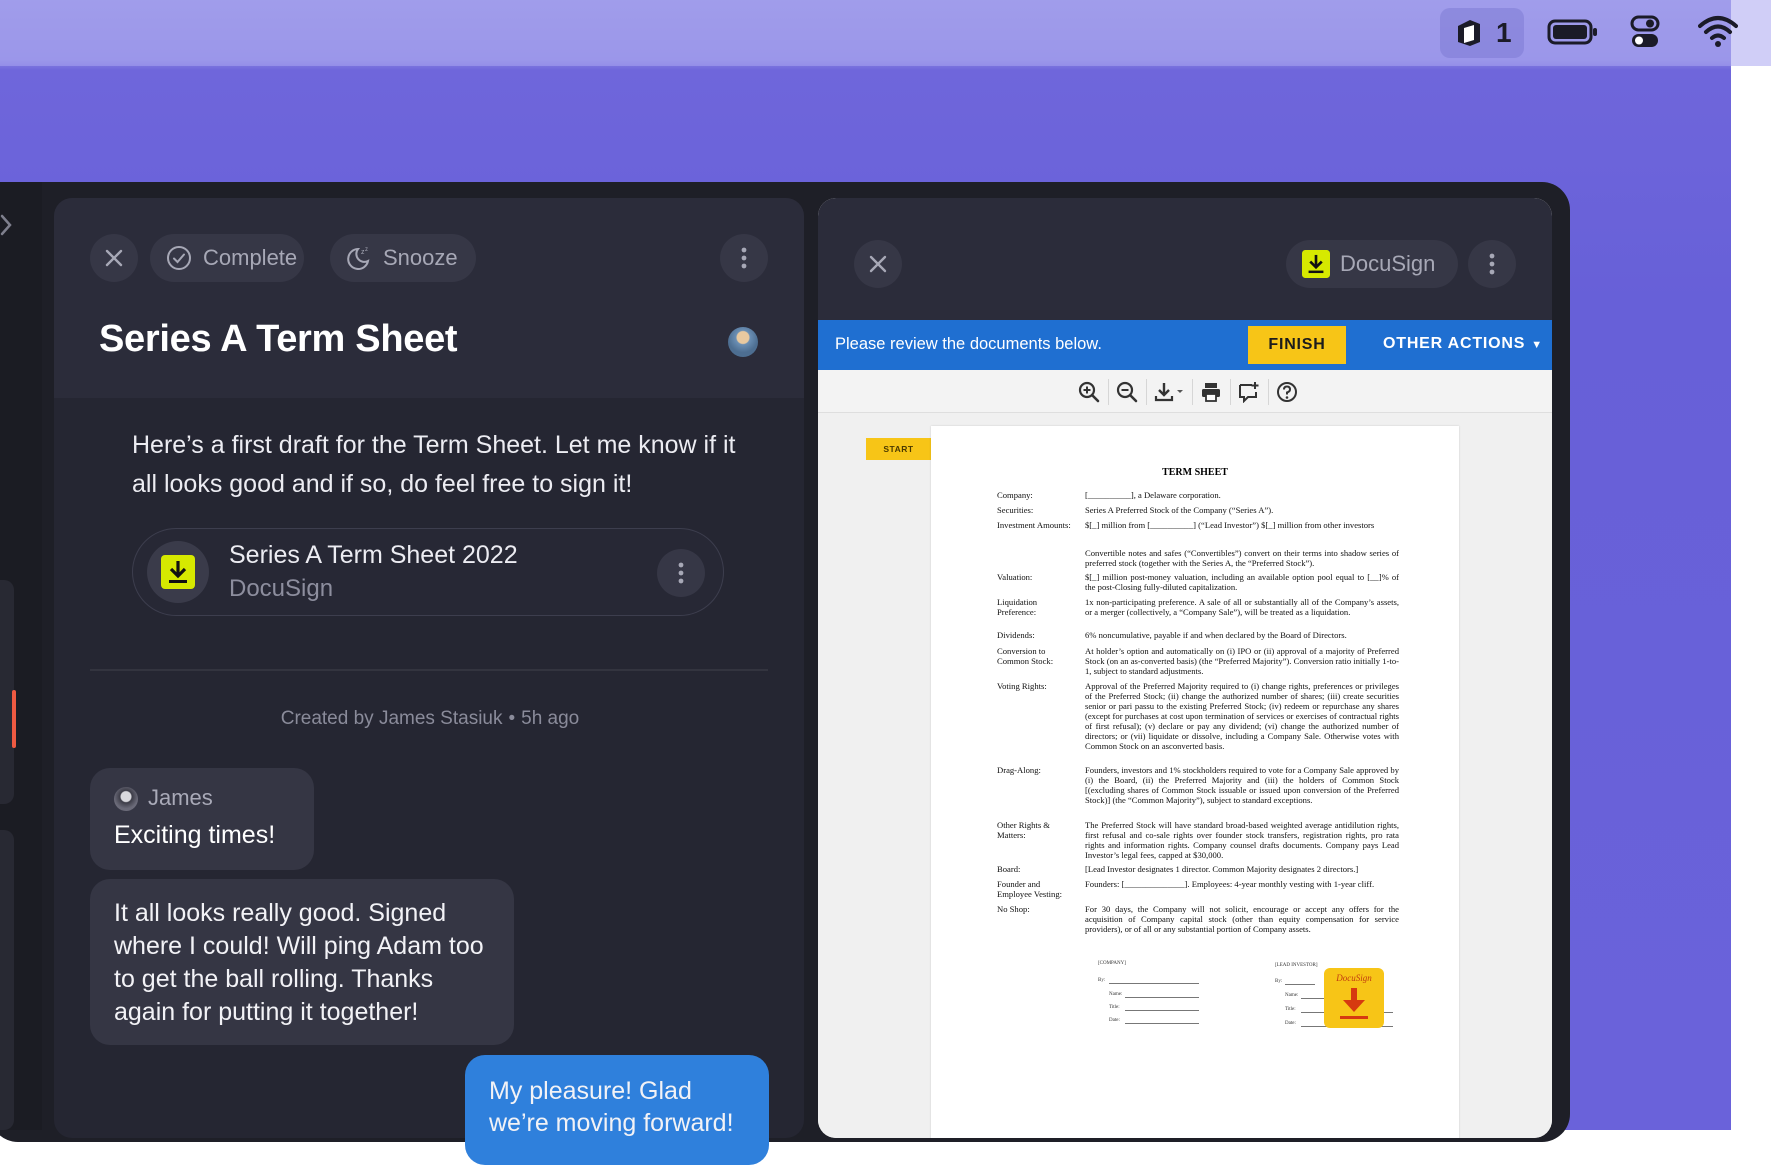 The image size is (1771, 1165). I want to click on wifi-icon, so click(1718, 31).